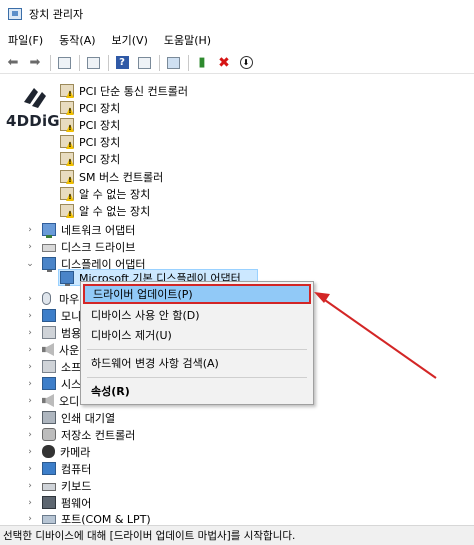  Describe the element at coordinates (49, 519) in the screenshot. I see `port-icon` at that location.